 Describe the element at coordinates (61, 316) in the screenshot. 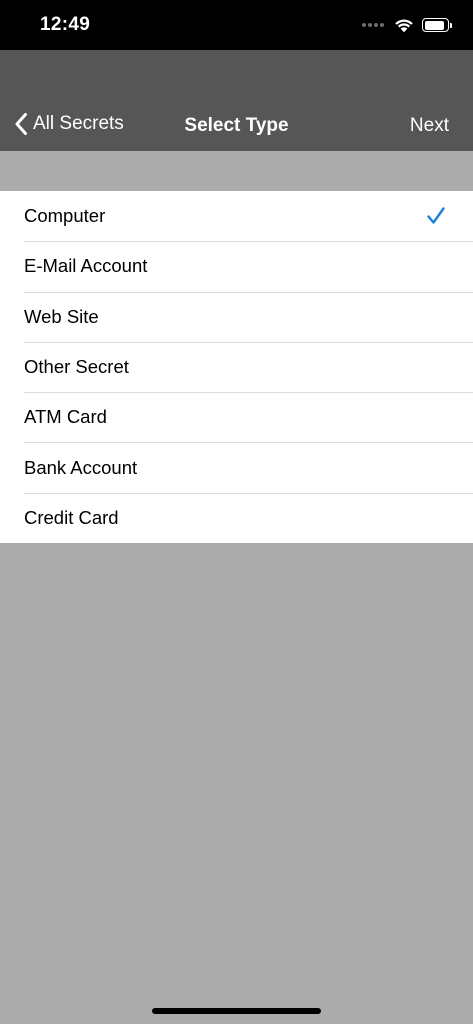

I see `list-item-label: Web Site` at that location.